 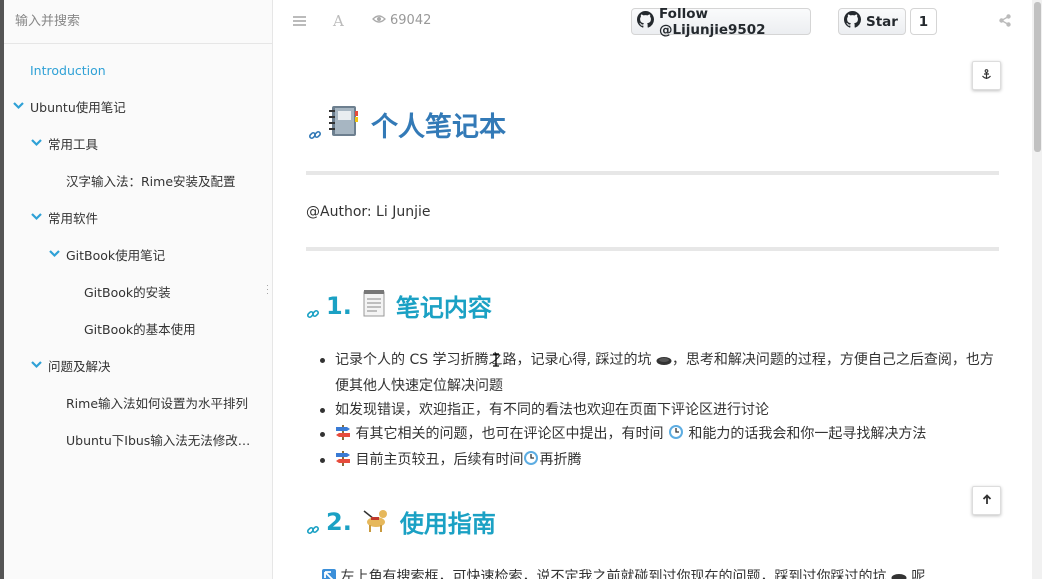 I want to click on follow-label: Follow @Lijunjie9502, so click(x=712, y=21).